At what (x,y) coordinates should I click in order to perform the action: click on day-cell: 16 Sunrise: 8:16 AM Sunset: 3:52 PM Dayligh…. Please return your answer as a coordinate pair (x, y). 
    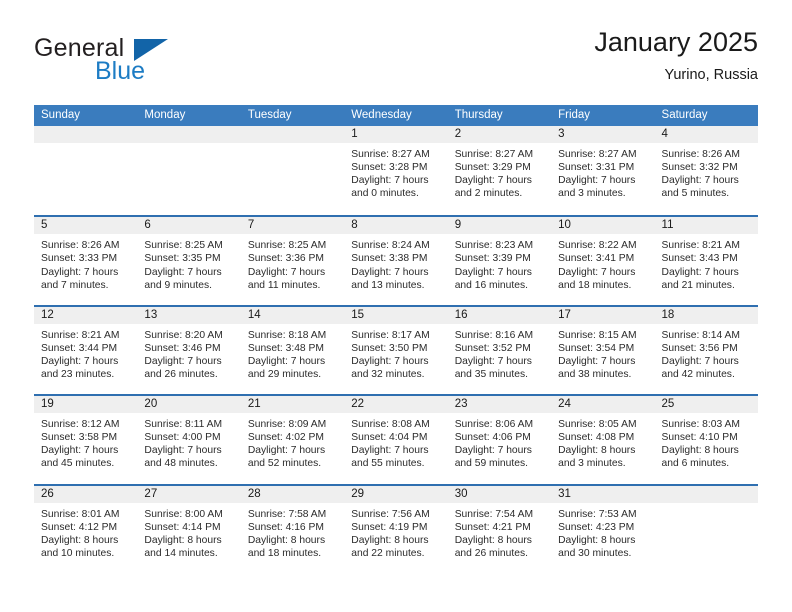
    Looking at the image, I should click on (499, 350).